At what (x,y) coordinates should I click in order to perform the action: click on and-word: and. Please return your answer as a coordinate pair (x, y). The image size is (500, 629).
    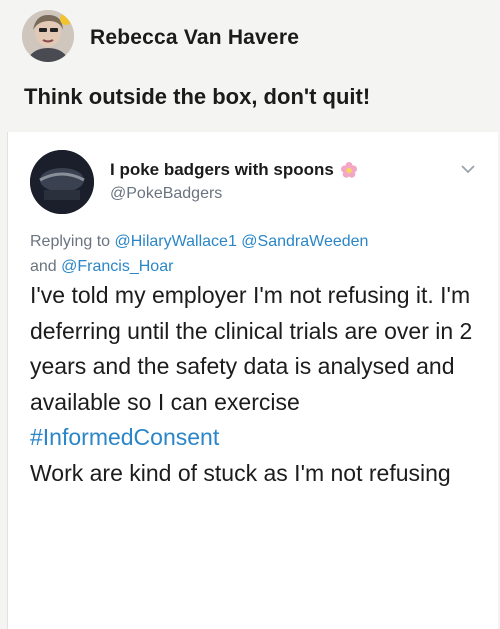
    Looking at the image, I should click on (43, 266).